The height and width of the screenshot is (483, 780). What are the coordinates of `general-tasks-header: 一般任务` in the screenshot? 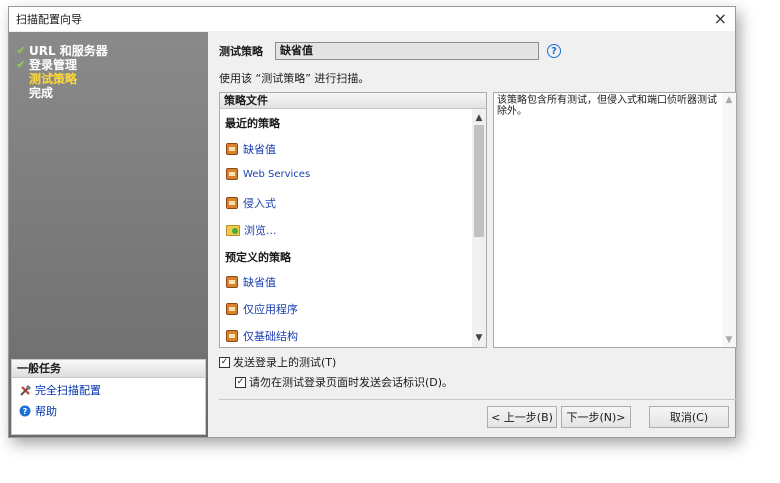 It's located at (108, 369).